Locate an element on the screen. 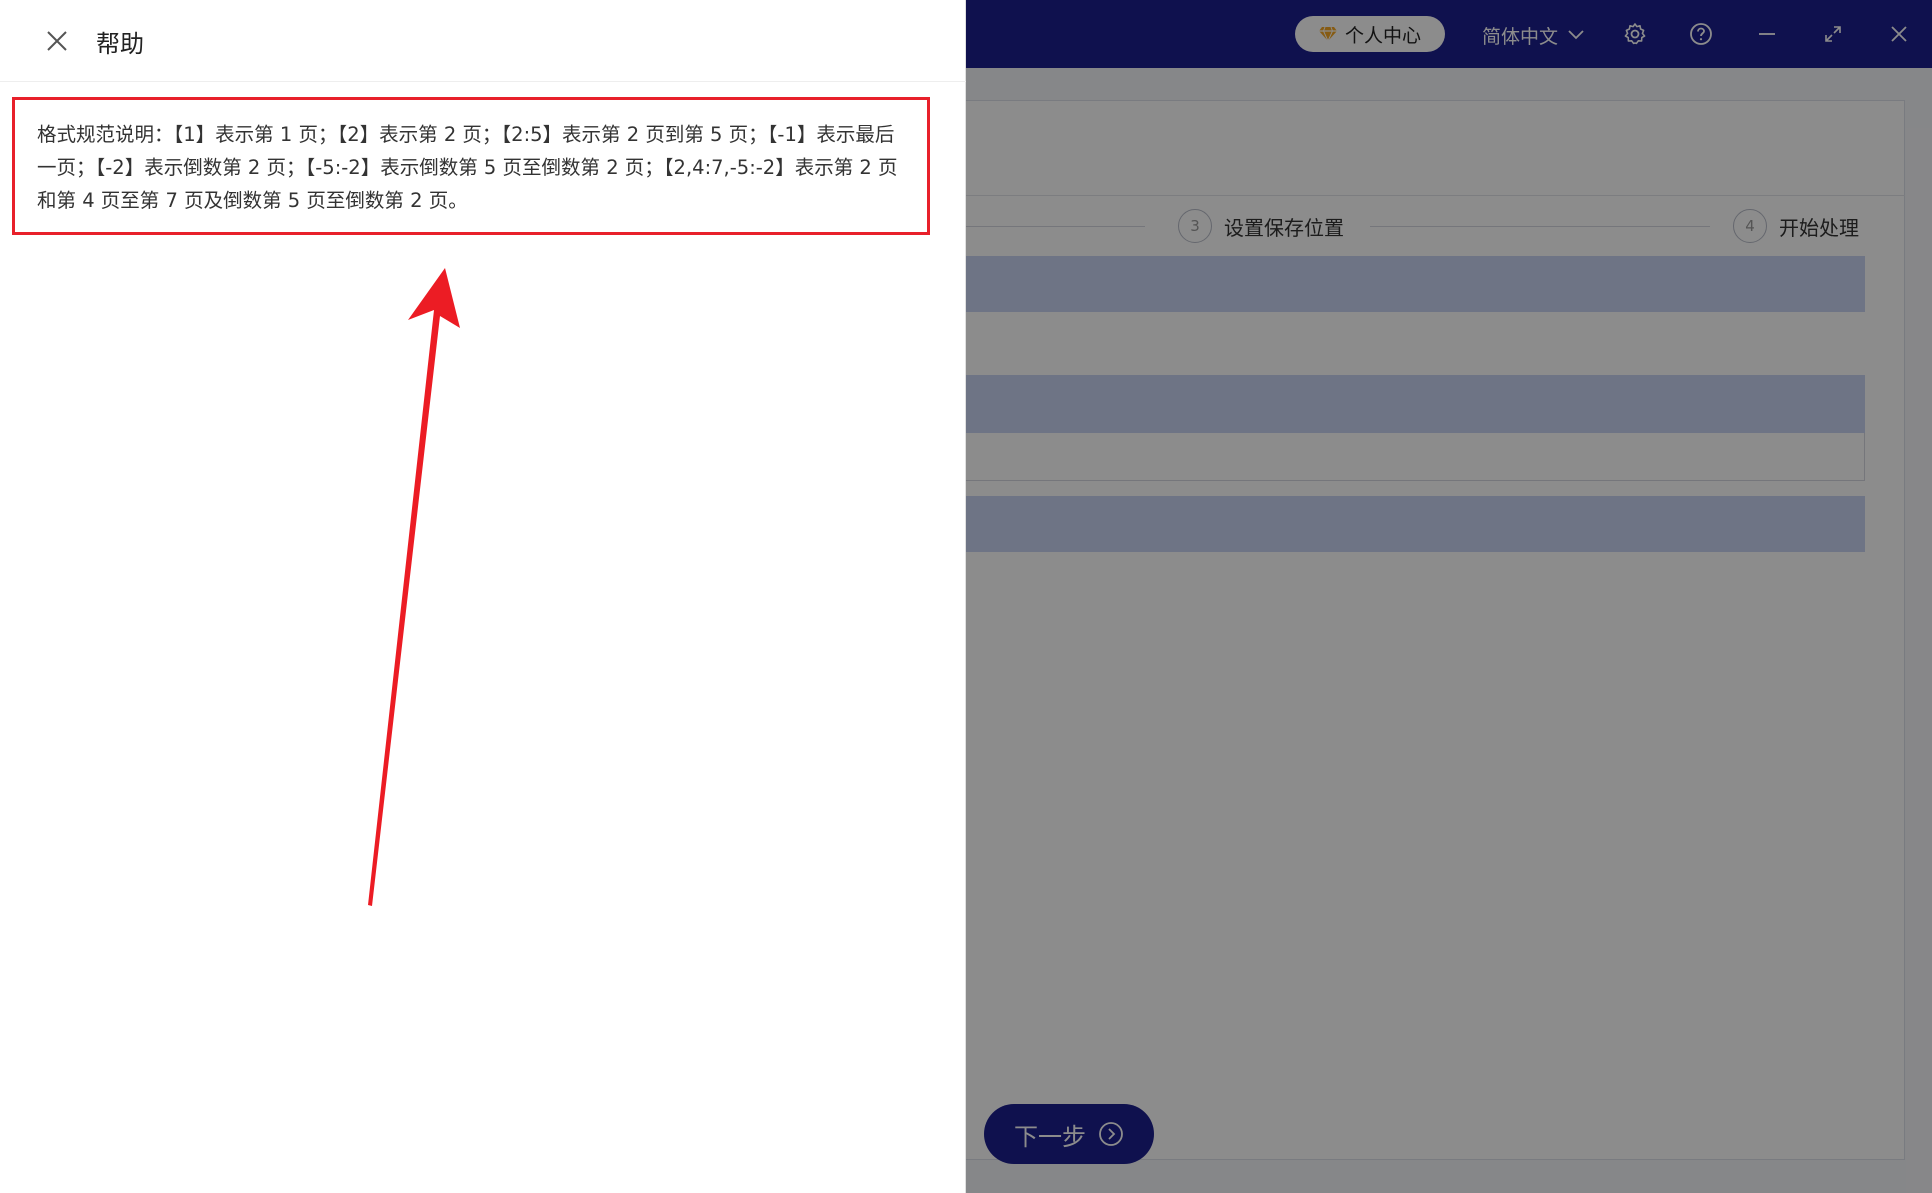  drawer-header: 帮助 is located at coordinates (483, 41).